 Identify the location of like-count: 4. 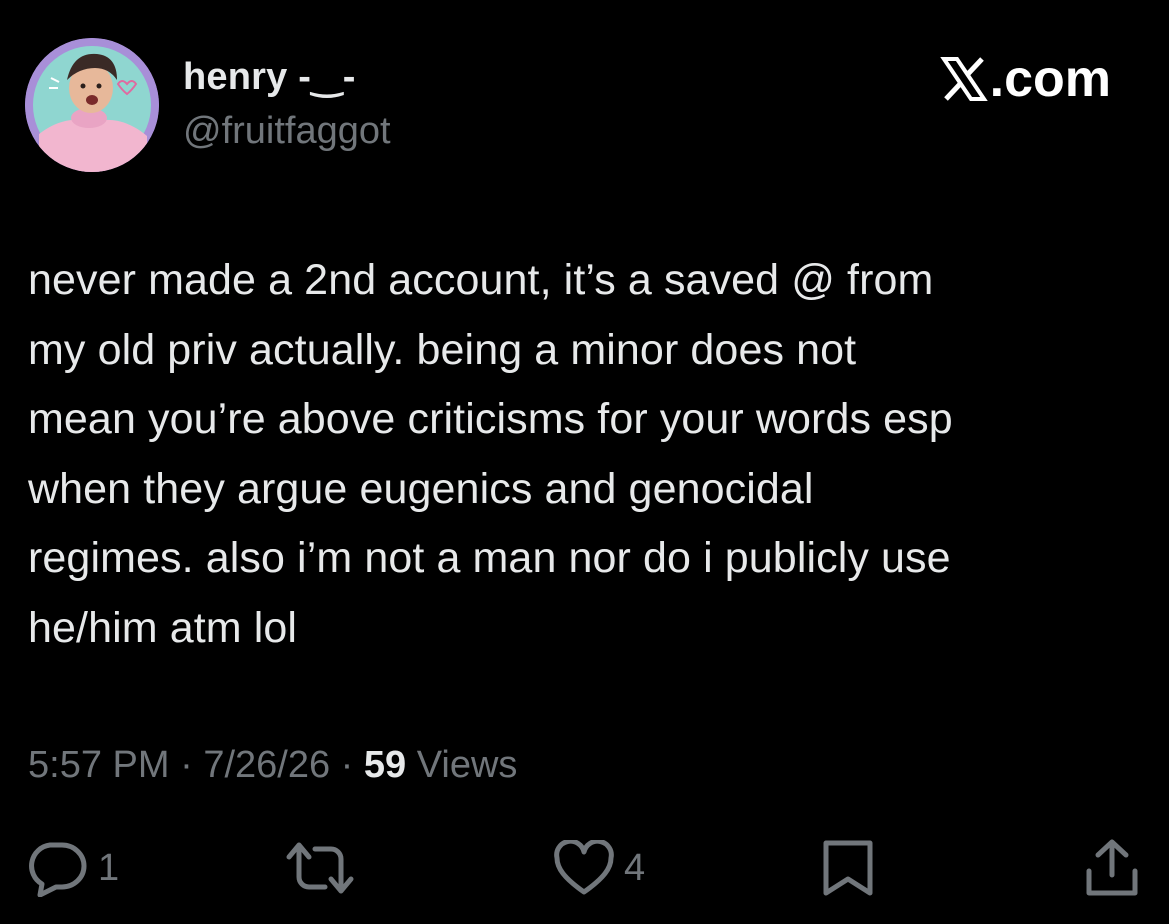
(635, 867).